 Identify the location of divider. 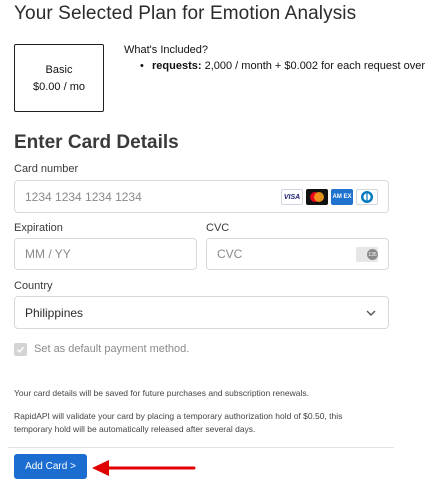
(201, 447).